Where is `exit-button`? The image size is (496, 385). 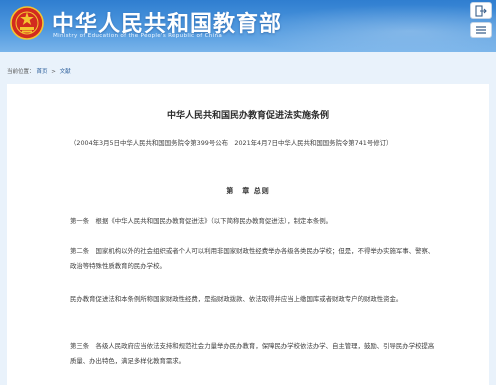
exit-button is located at coordinates (481, 10).